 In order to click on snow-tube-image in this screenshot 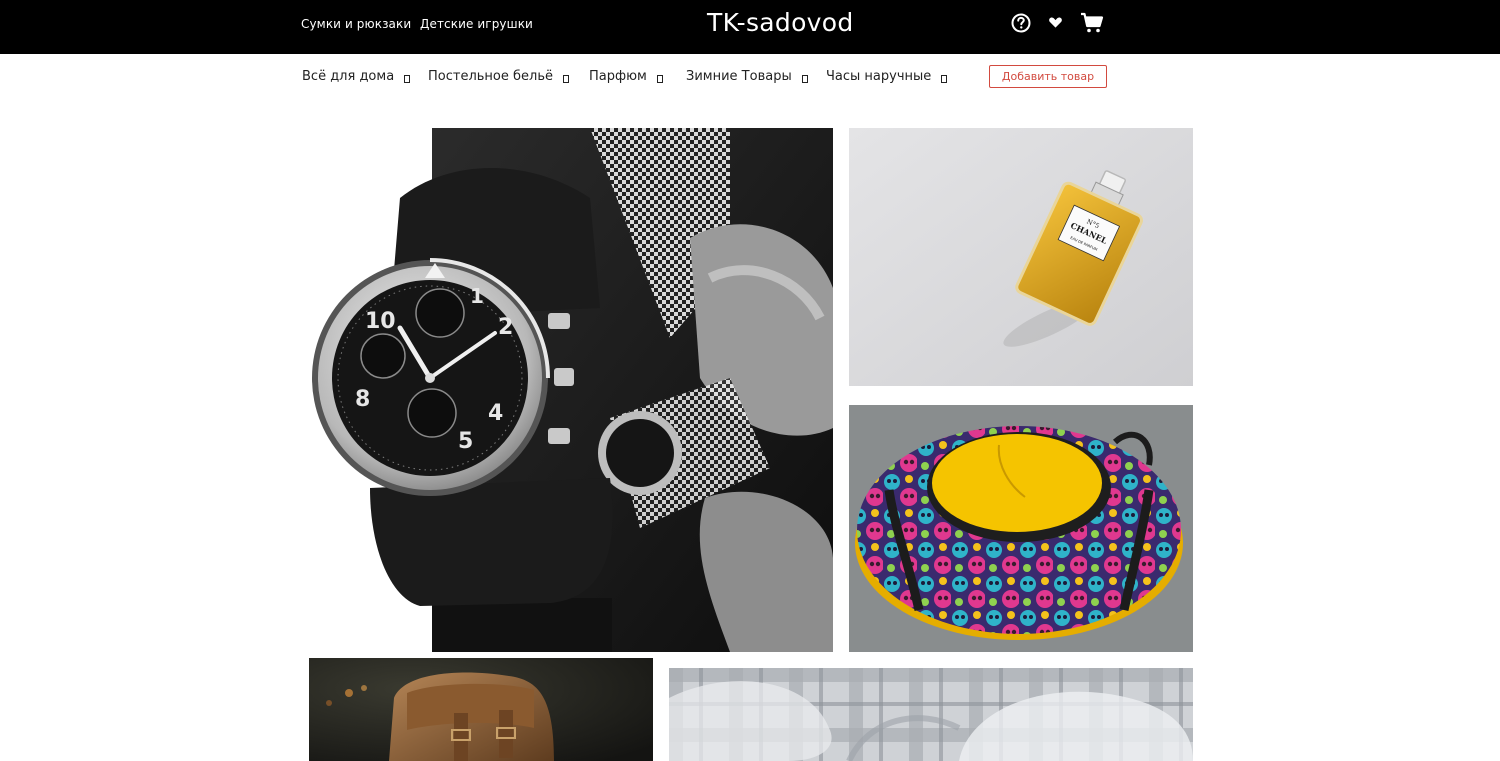, I will do `click(1021, 528)`.